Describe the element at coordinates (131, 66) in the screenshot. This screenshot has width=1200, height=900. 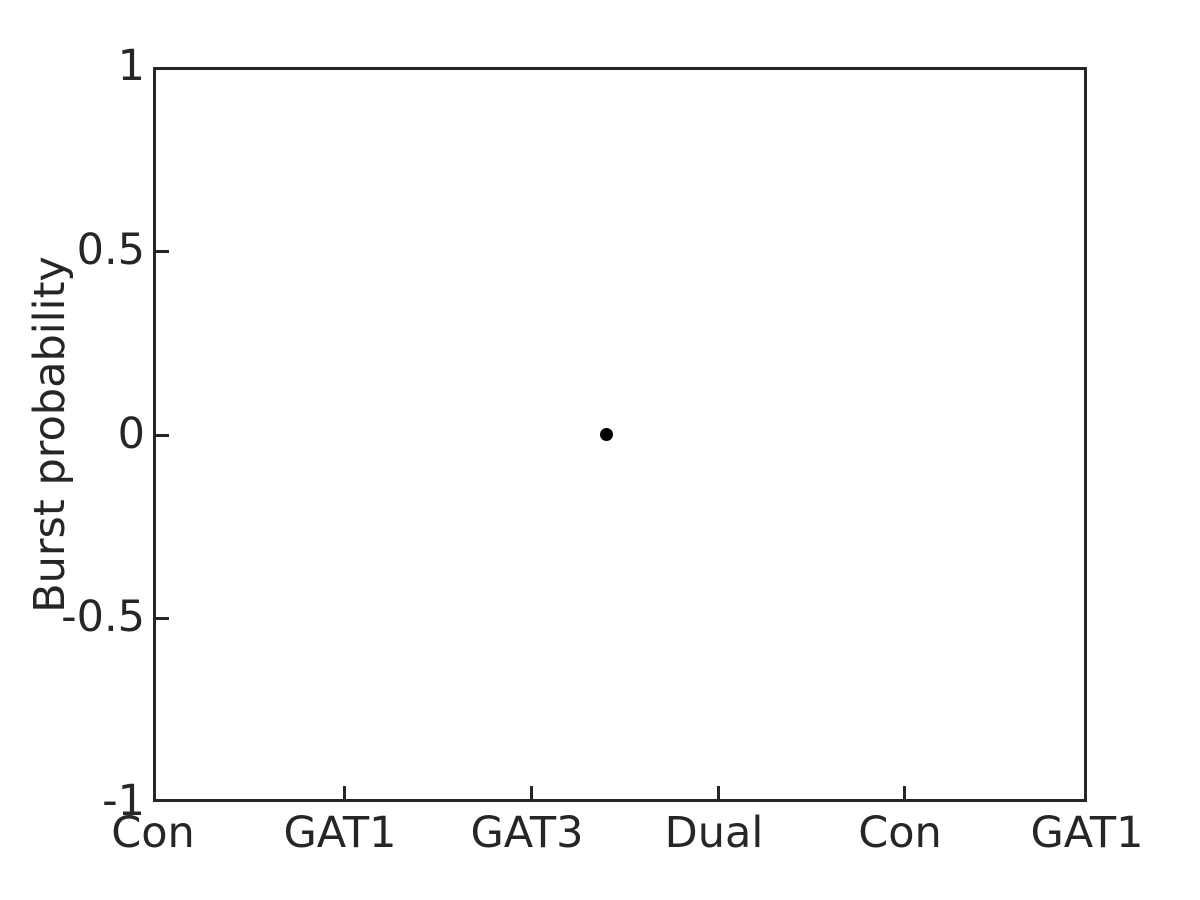
I see `y-tick-label-1: 1` at that location.